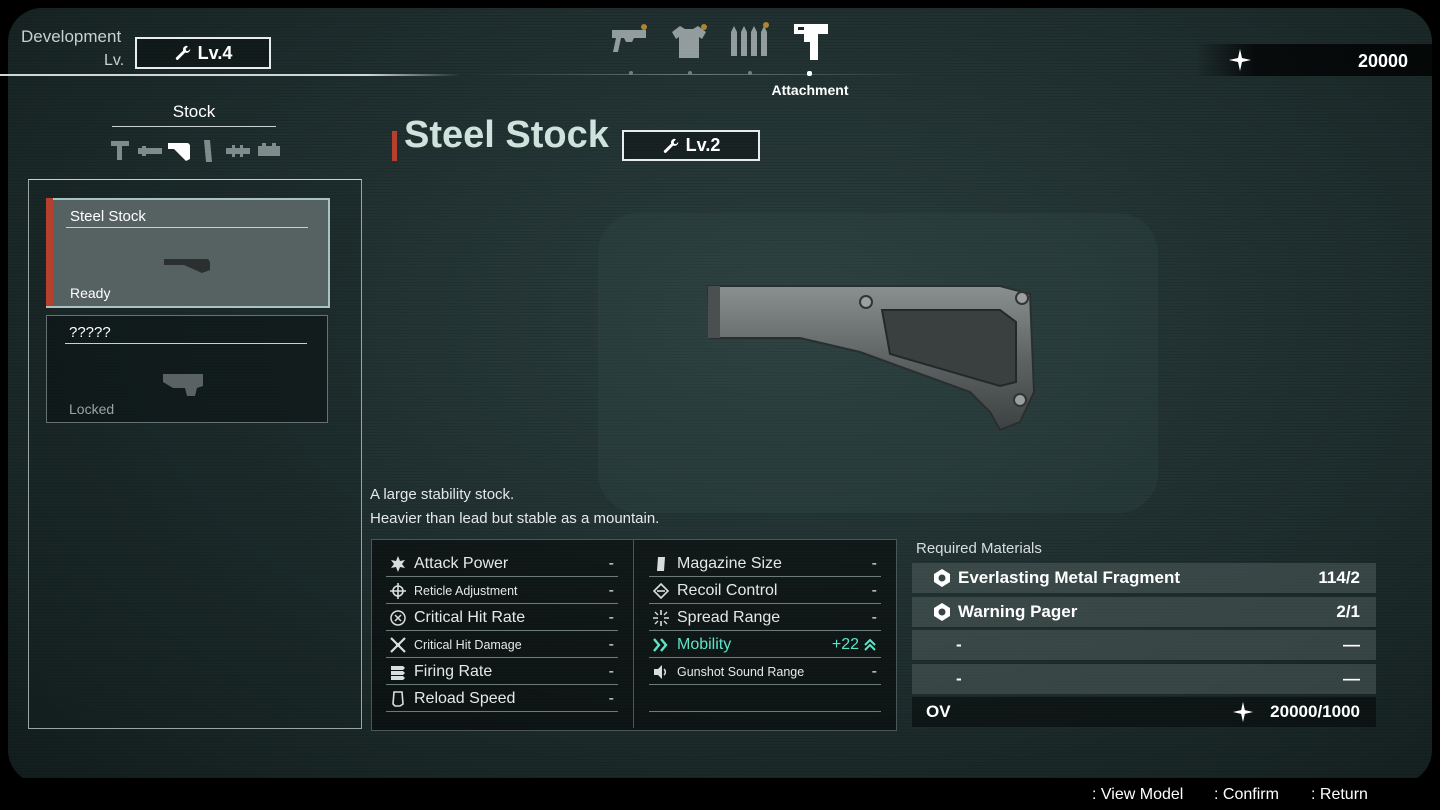 The height and width of the screenshot is (810, 1440). What do you see at coordinates (442, 494) in the screenshot?
I see `item-description-line1: A large stability stock.` at bounding box center [442, 494].